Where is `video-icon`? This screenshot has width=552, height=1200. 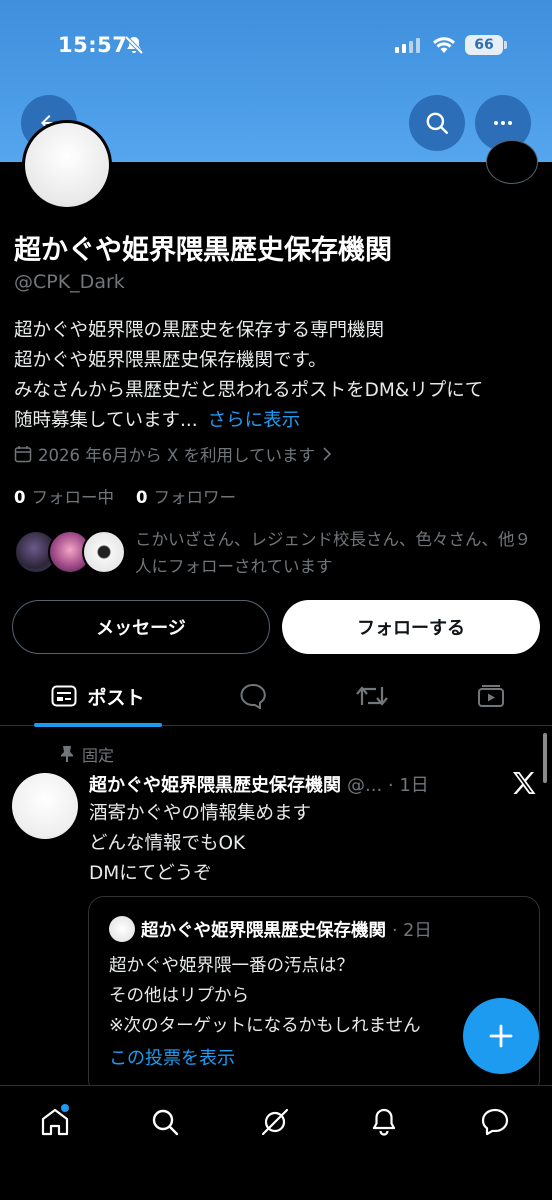
video-icon is located at coordinates (491, 696).